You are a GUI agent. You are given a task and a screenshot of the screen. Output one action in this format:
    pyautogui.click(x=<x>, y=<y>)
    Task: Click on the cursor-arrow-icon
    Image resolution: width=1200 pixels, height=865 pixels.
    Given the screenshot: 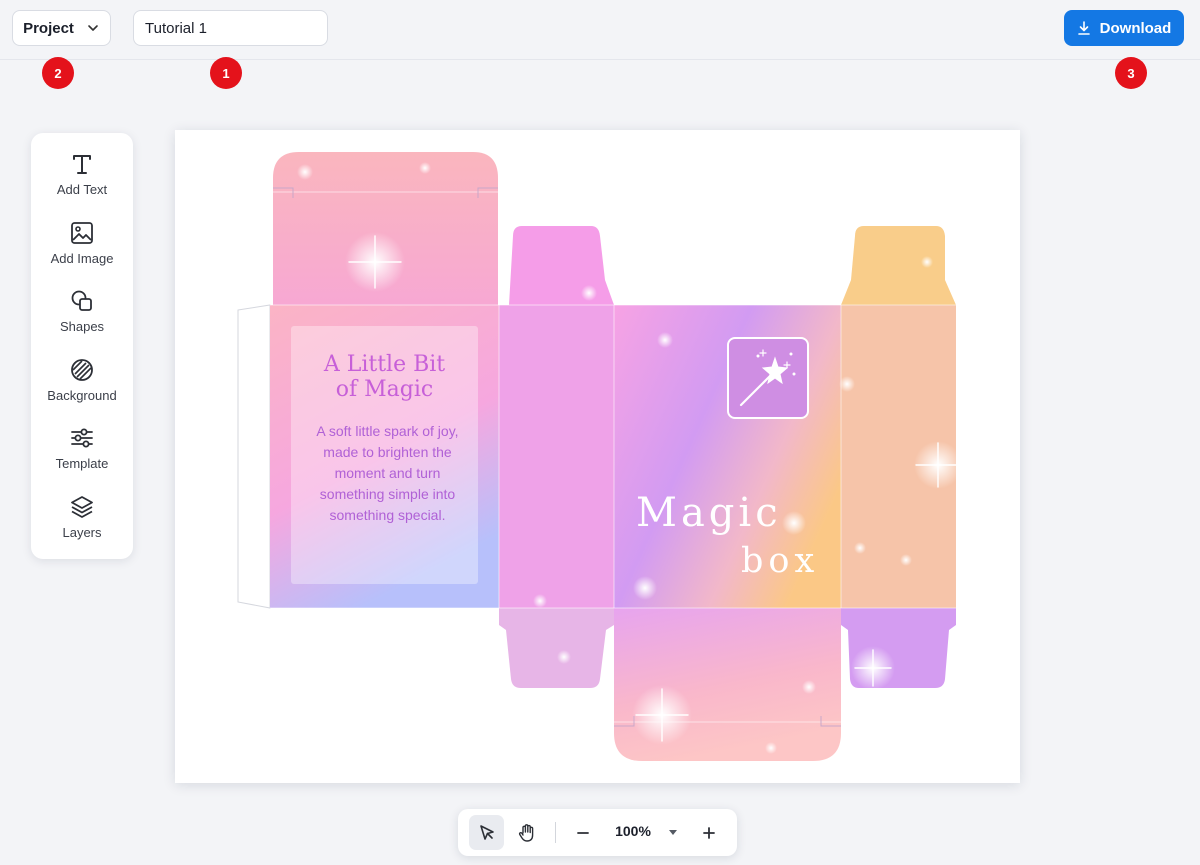 What is the action you would take?
    pyautogui.click(x=486, y=832)
    